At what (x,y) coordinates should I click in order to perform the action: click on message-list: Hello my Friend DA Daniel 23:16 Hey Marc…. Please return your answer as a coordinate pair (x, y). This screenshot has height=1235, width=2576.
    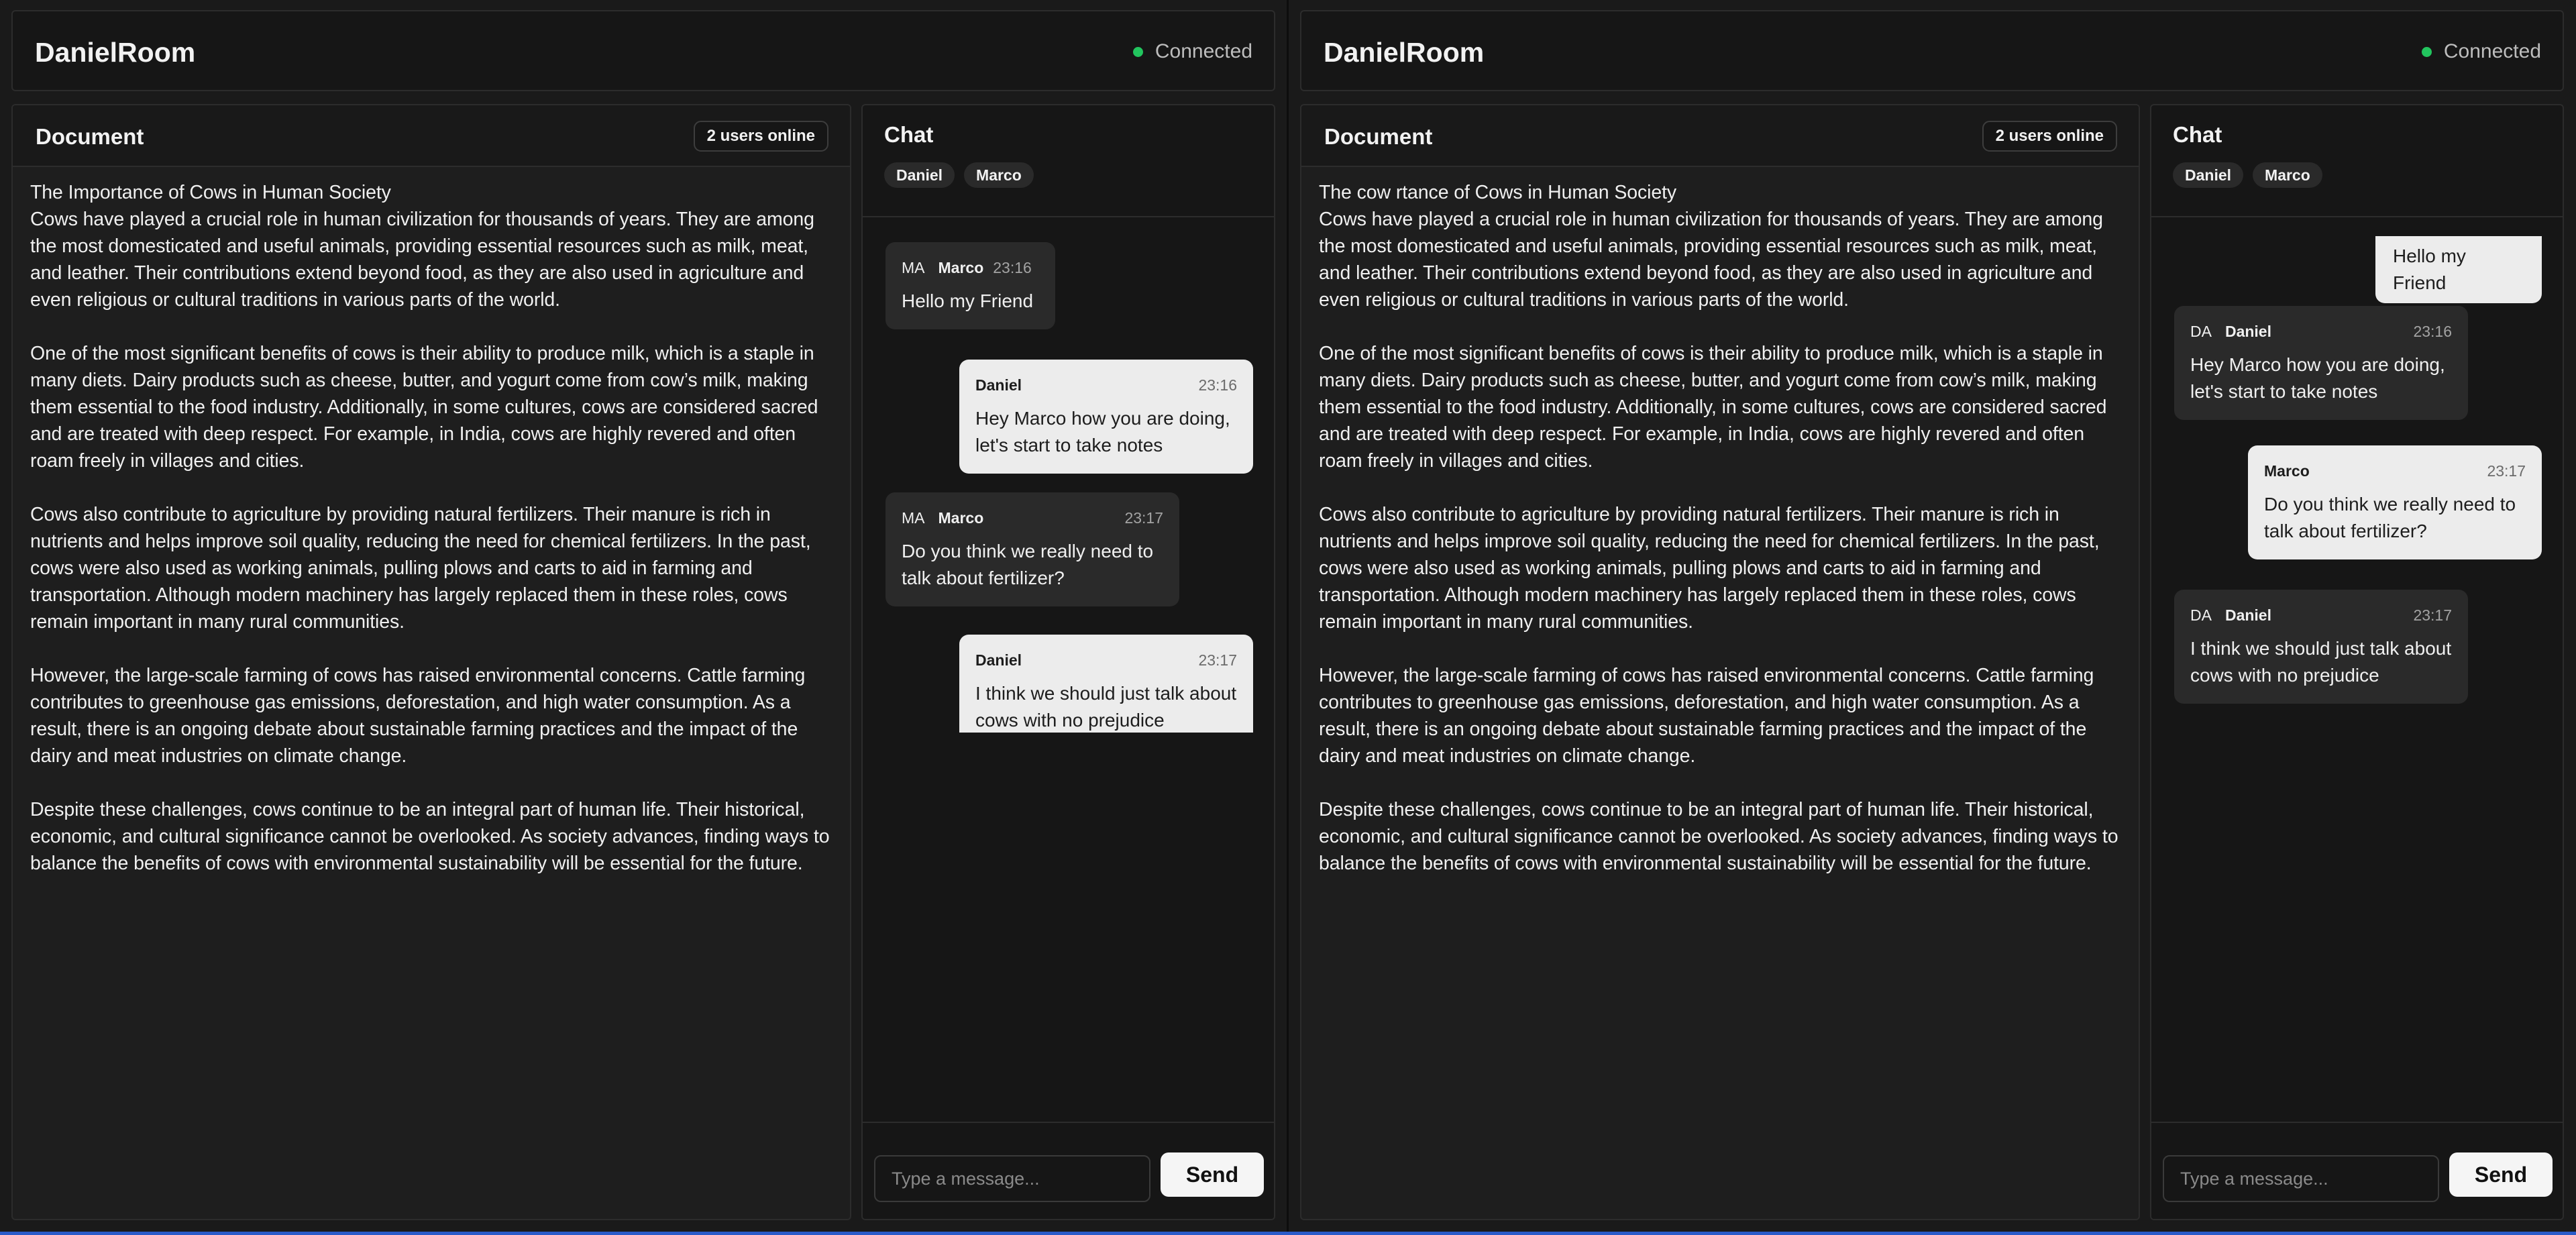
    Looking at the image, I should click on (2357, 529).